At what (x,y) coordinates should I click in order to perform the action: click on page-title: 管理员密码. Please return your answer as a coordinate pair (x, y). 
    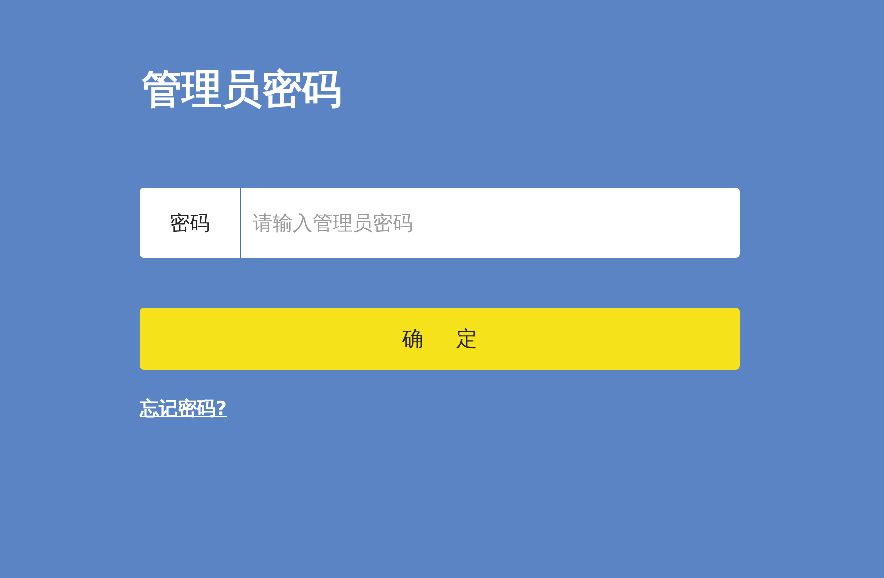
    Looking at the image, I should click on (242, 90).